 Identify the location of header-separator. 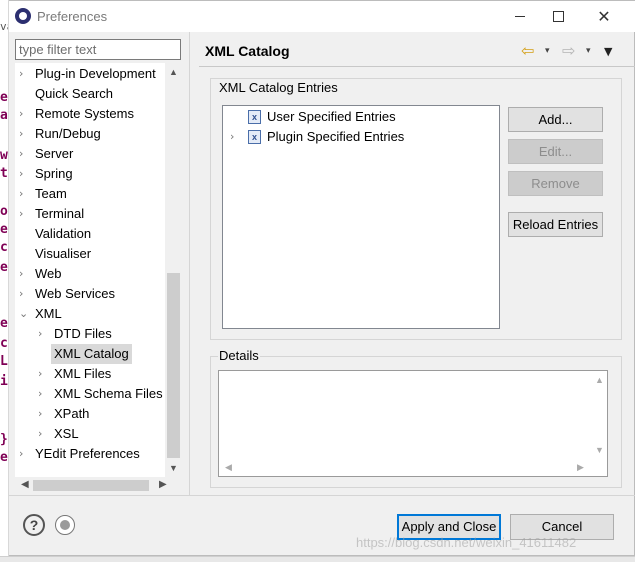
(417, 66).